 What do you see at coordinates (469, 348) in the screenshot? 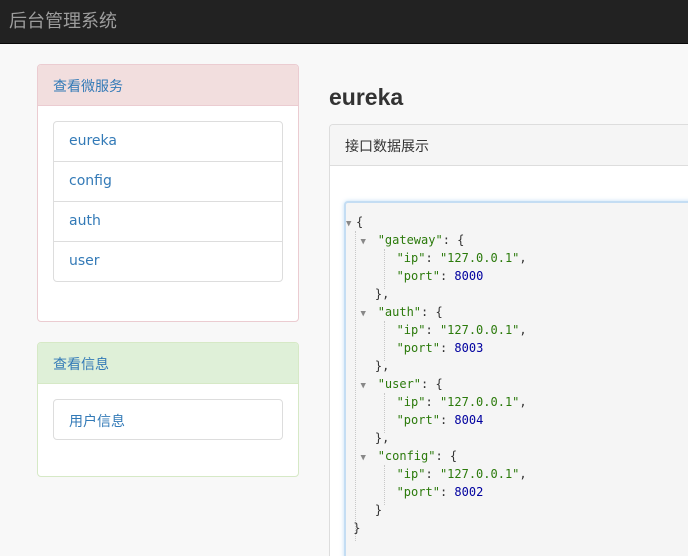
I see `json-number-value: 8003` at bounding box center [469, 348].